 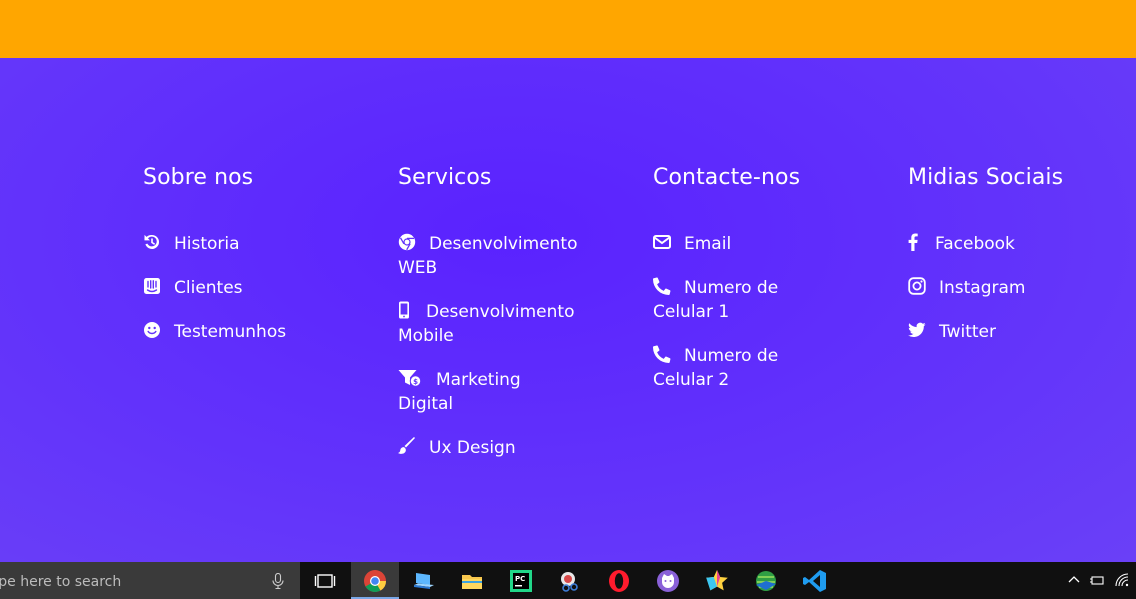 I want to click on column-title: Servicos, so click(x=445, y=177).